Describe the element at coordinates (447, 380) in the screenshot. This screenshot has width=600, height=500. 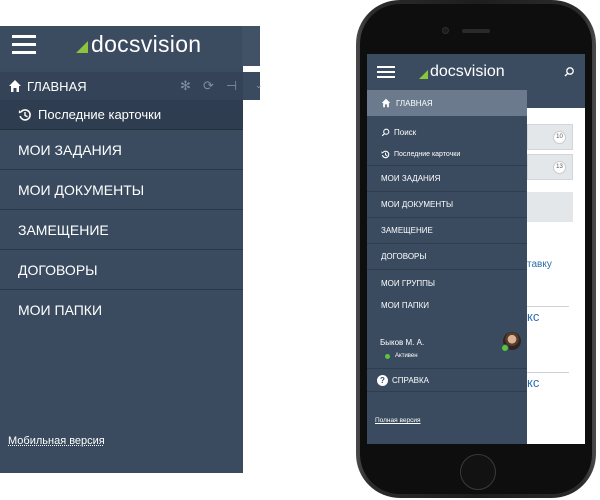
I see `mobile-menu-item-help: ? СПРАВКА` at that location.